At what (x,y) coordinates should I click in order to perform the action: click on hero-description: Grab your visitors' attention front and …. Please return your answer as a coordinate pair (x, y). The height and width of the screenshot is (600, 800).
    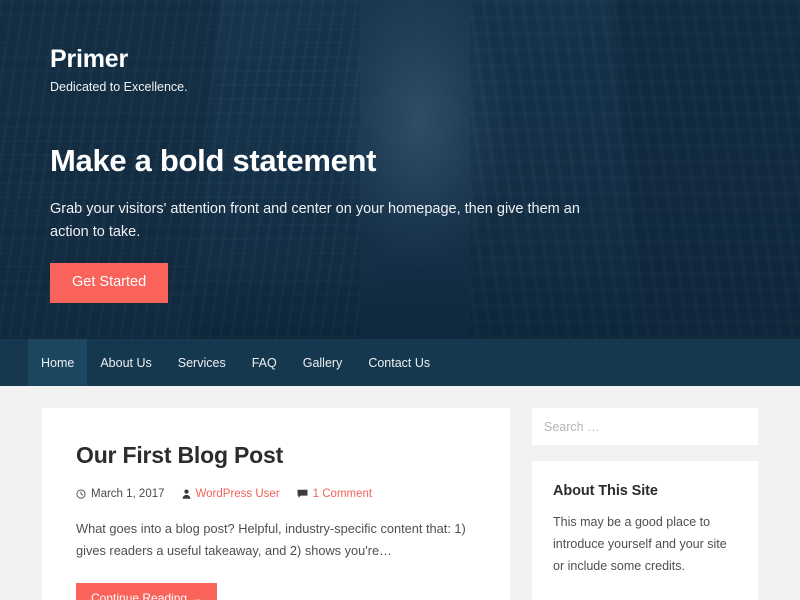
    Looking at the image, I should click on (315, 221).